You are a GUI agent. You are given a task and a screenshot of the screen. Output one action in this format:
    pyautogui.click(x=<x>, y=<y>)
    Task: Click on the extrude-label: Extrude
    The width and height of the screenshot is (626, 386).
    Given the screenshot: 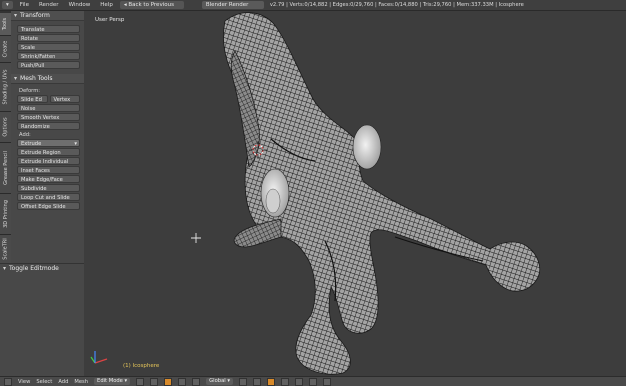 What is the action you would take?
    pyautogui.click(x=31, y=144)
    